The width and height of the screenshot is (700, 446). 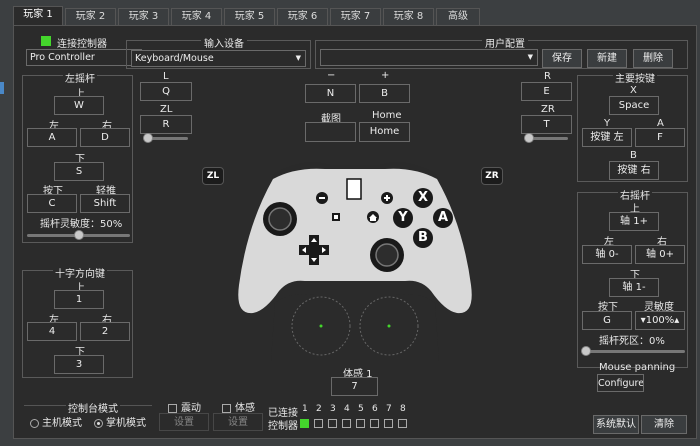 What do you see at coordinates (653, 58) in the screenshot?
I see `delete-button: 删除` at bounding box center [653, 58].